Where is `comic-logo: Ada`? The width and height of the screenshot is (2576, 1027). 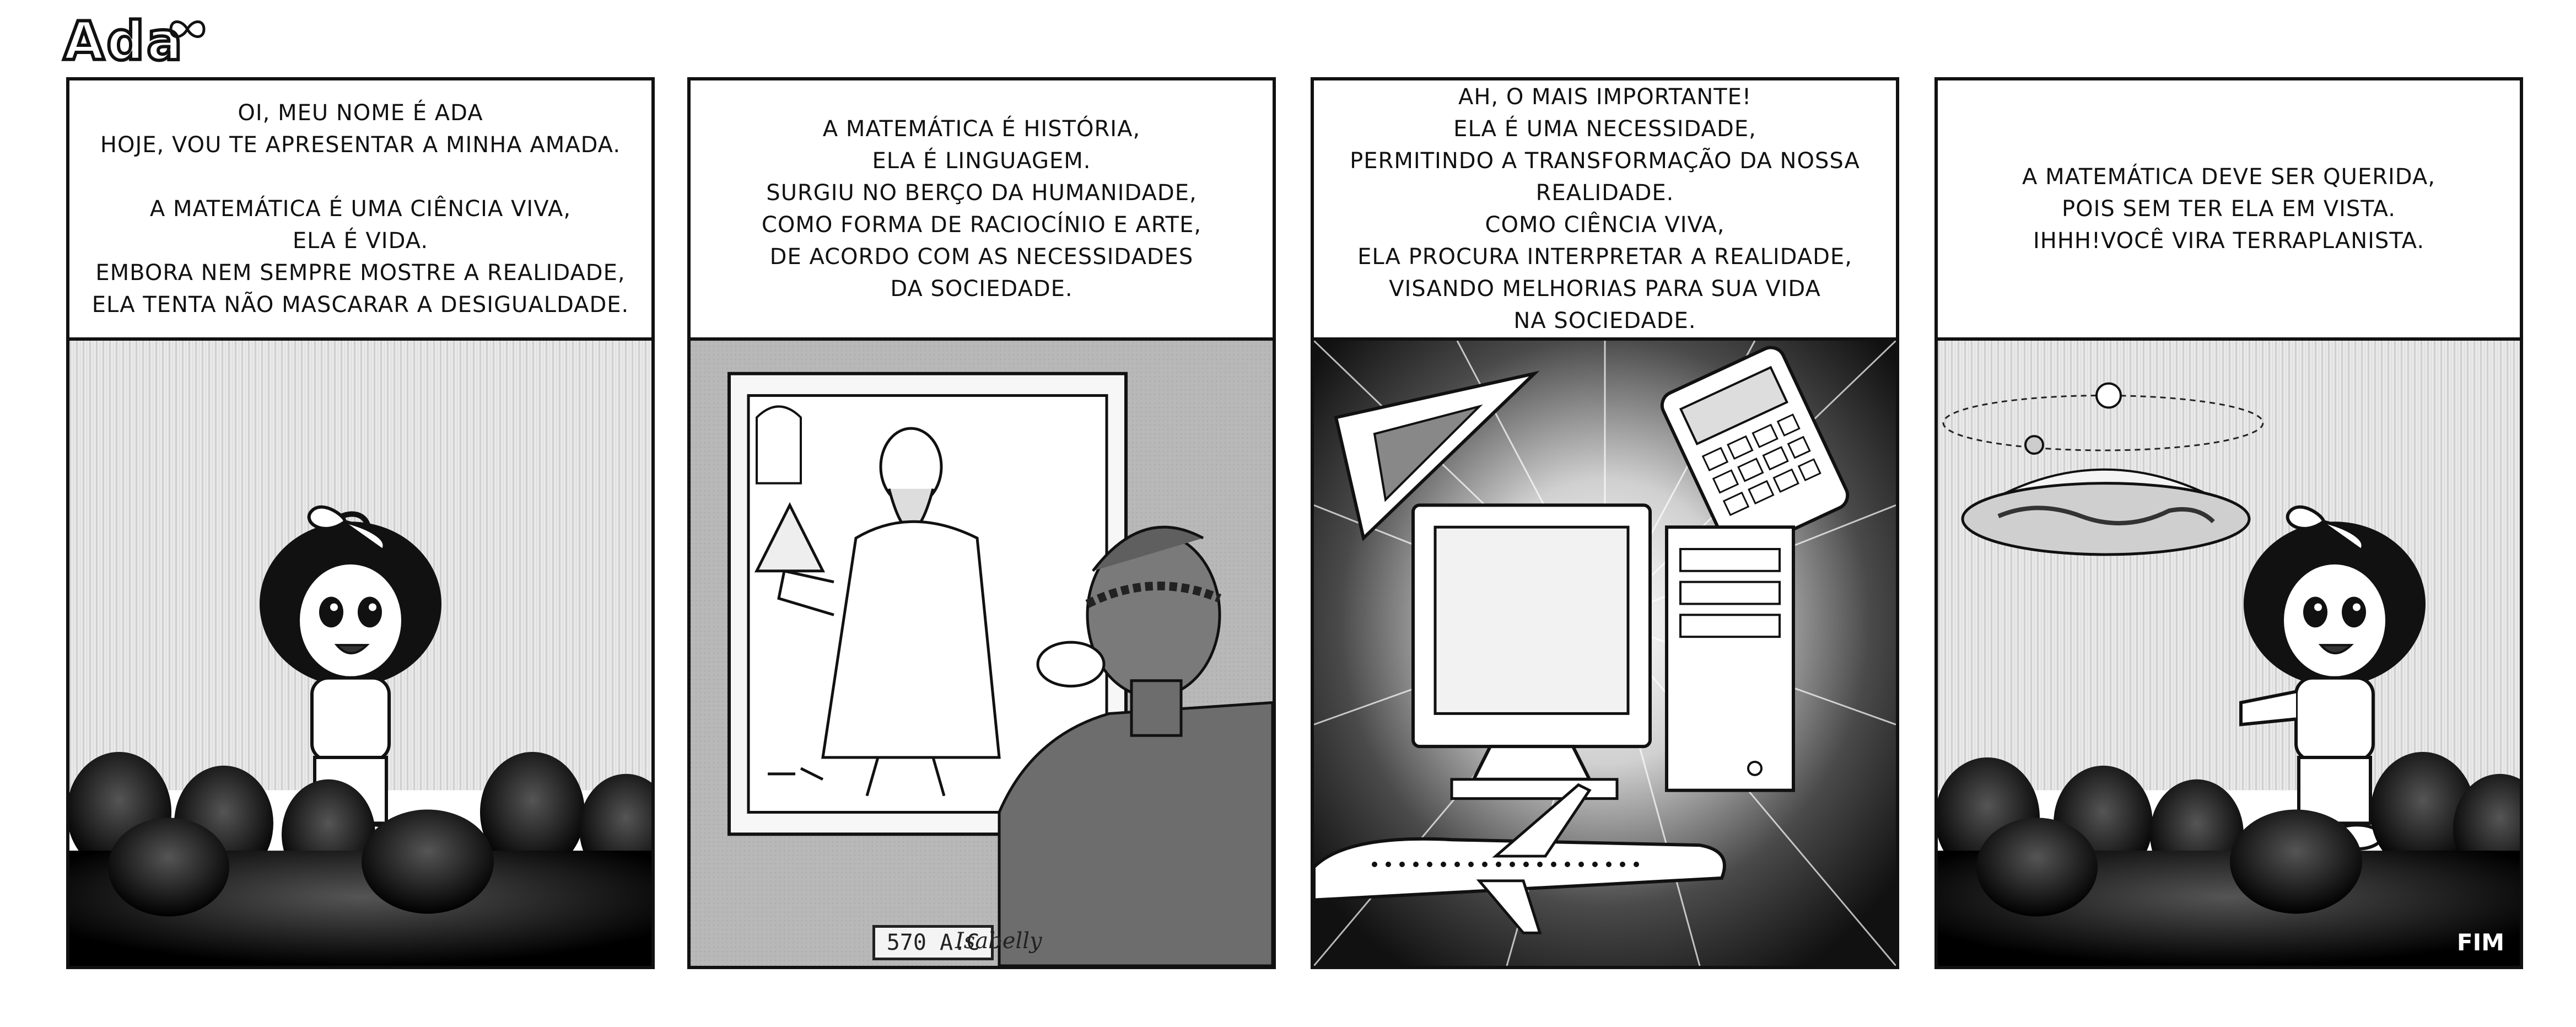 comic-logo: Ada is located at coordinates (140, 42).